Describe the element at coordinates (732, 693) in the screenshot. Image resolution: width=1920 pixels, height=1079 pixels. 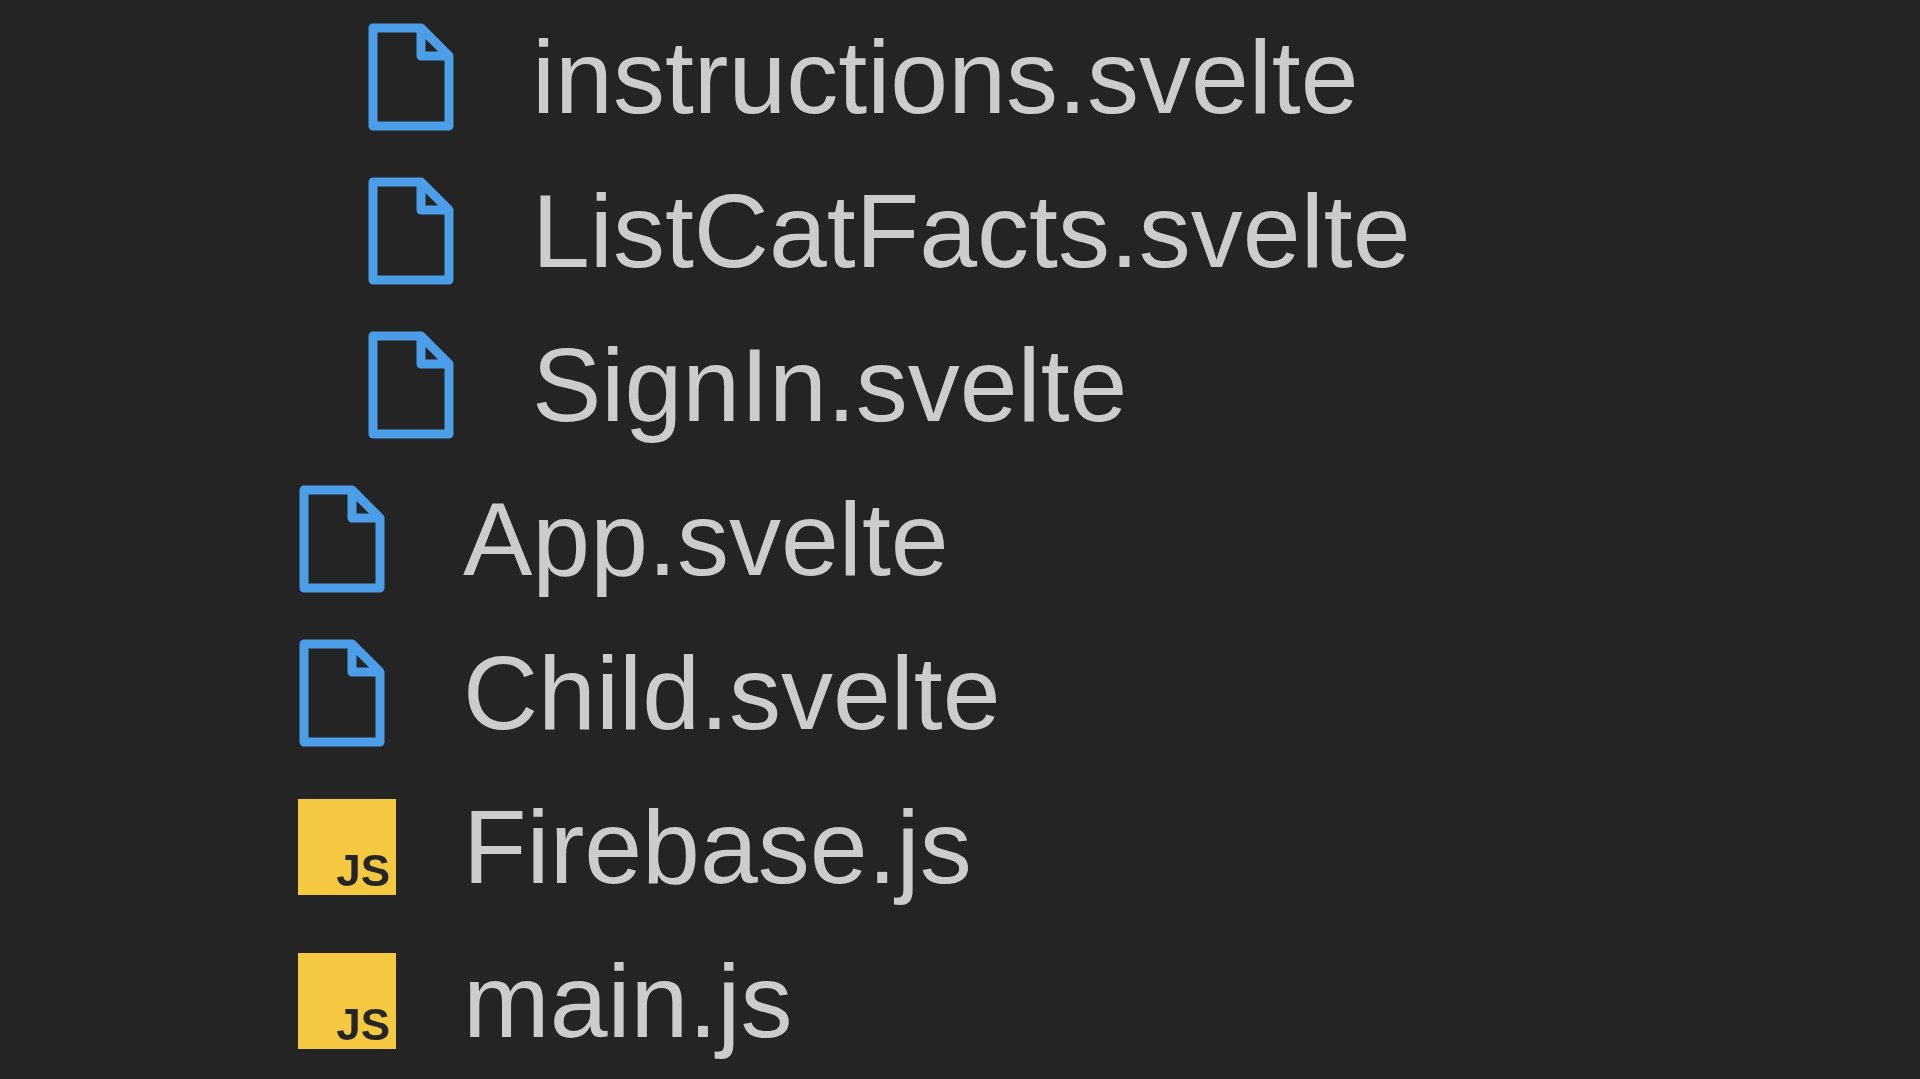
I see `file-name: Child.svelte` at that location.